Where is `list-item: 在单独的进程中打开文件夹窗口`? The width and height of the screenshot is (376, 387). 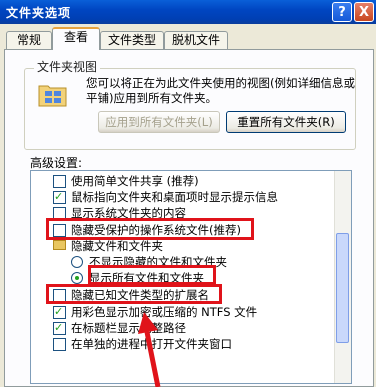
list-item: 在单独的进程中打开文件夹窗口 is located at coordinates (181, 344).